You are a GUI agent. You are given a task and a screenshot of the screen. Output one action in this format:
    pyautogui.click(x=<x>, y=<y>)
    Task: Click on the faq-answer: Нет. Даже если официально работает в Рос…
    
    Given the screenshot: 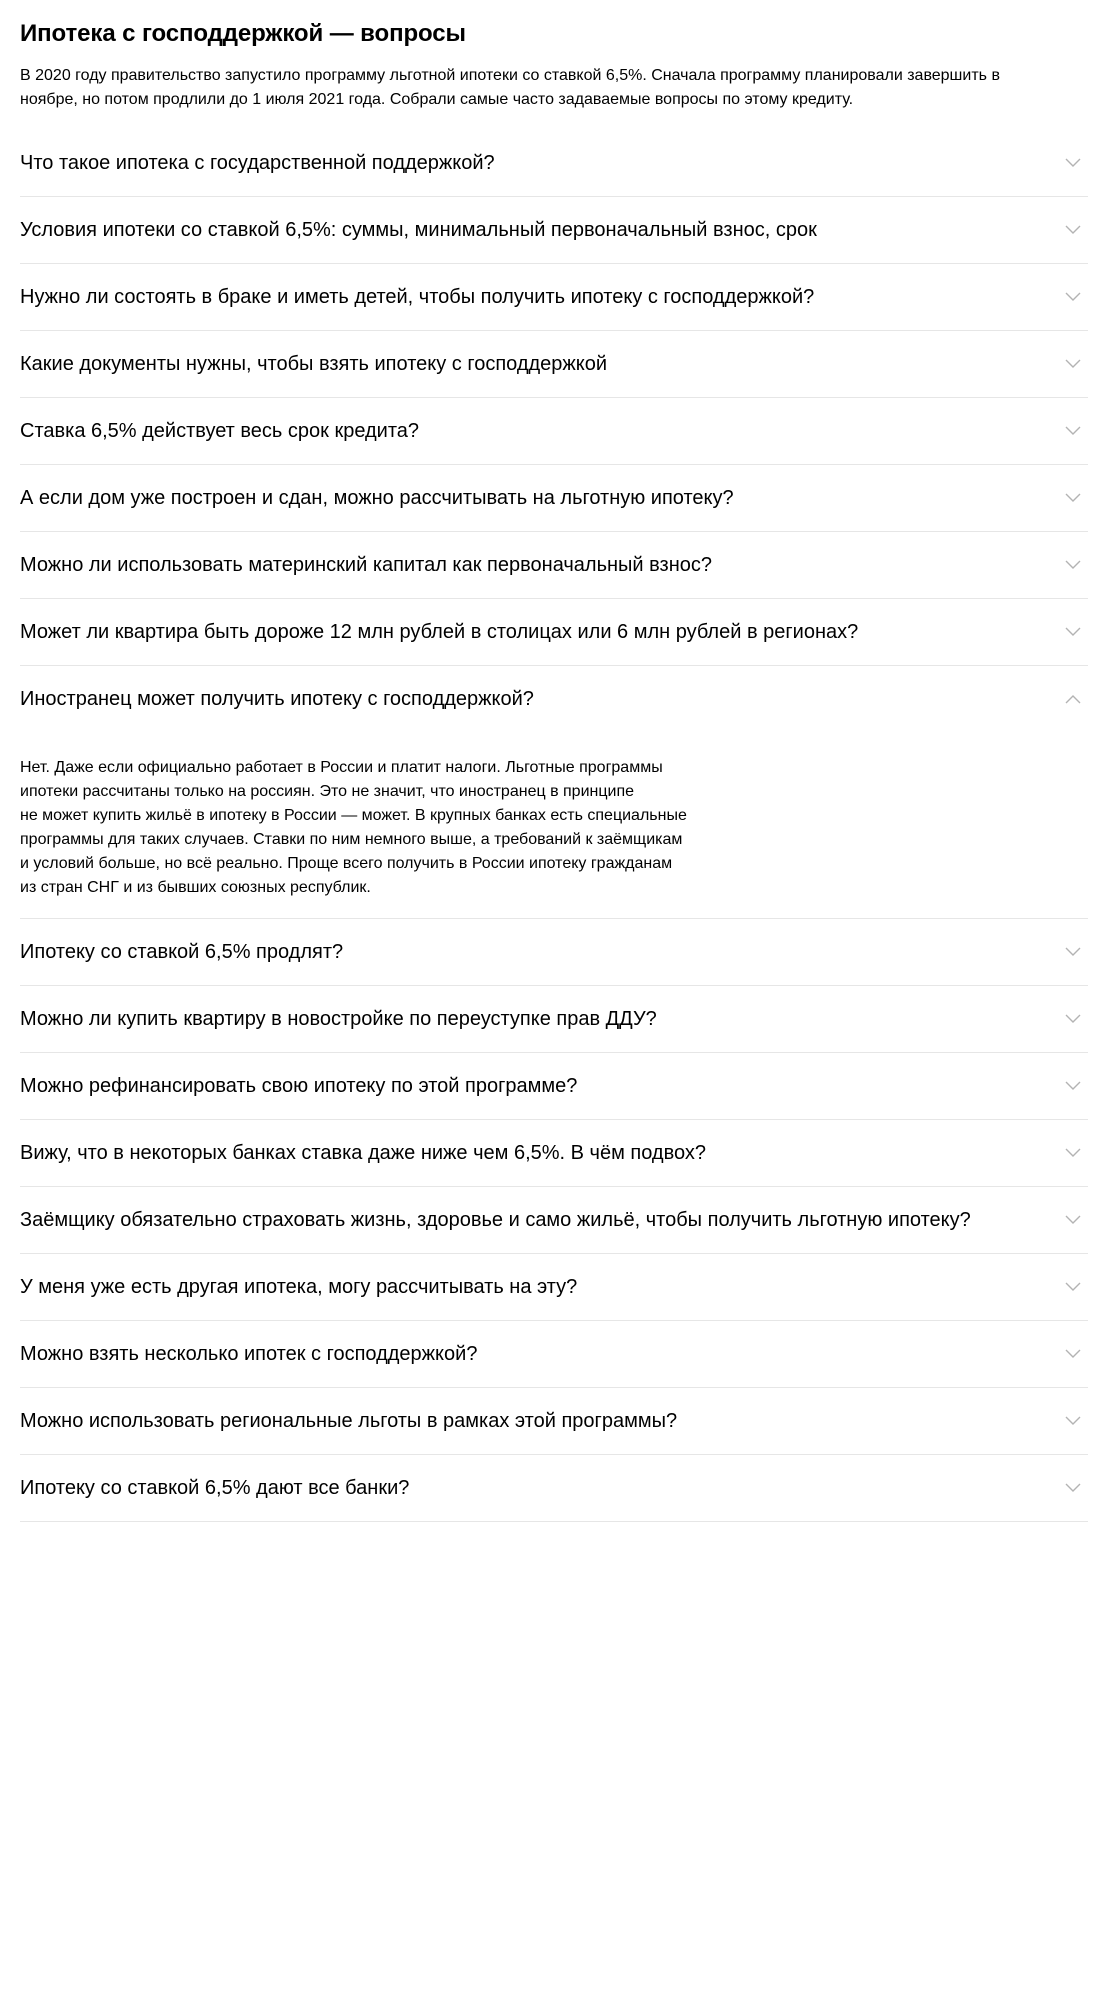 What is the action you would take?
    pyautogui.click(x=370, y=825)
    